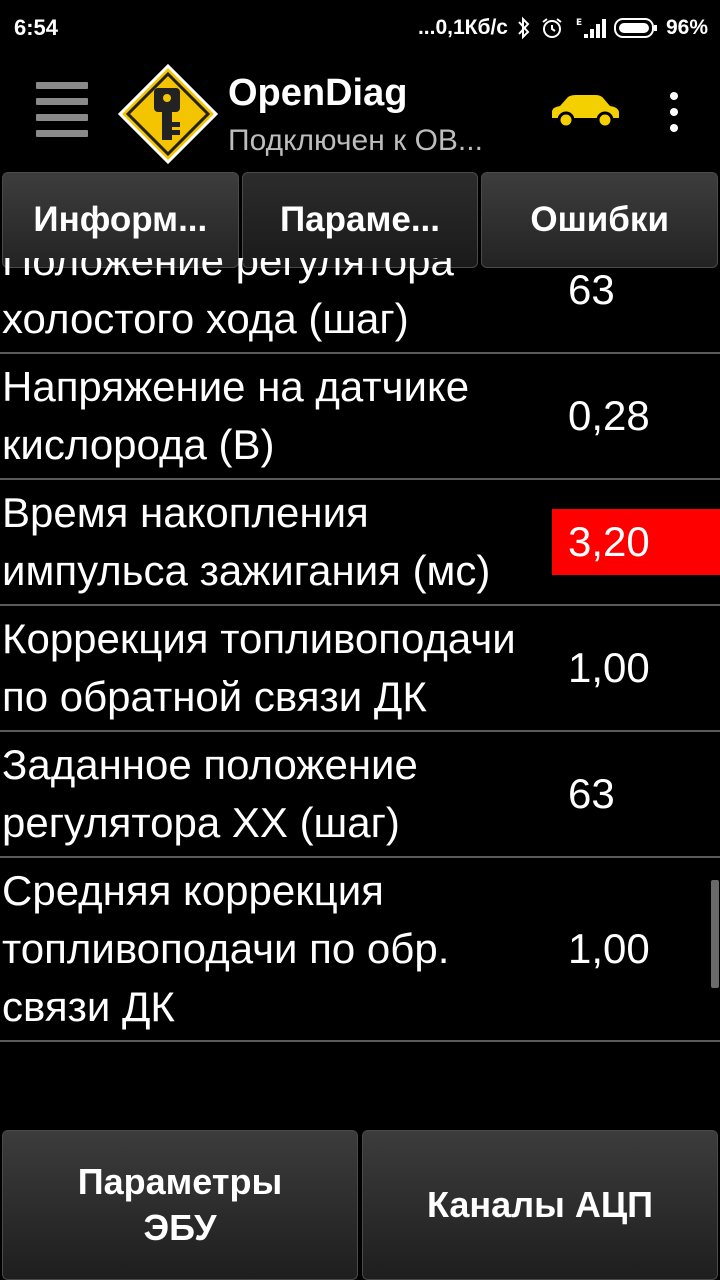 This screenshot has height=1280, width=720. I want to click on app-title: OpenDiag, so click(318, 93).